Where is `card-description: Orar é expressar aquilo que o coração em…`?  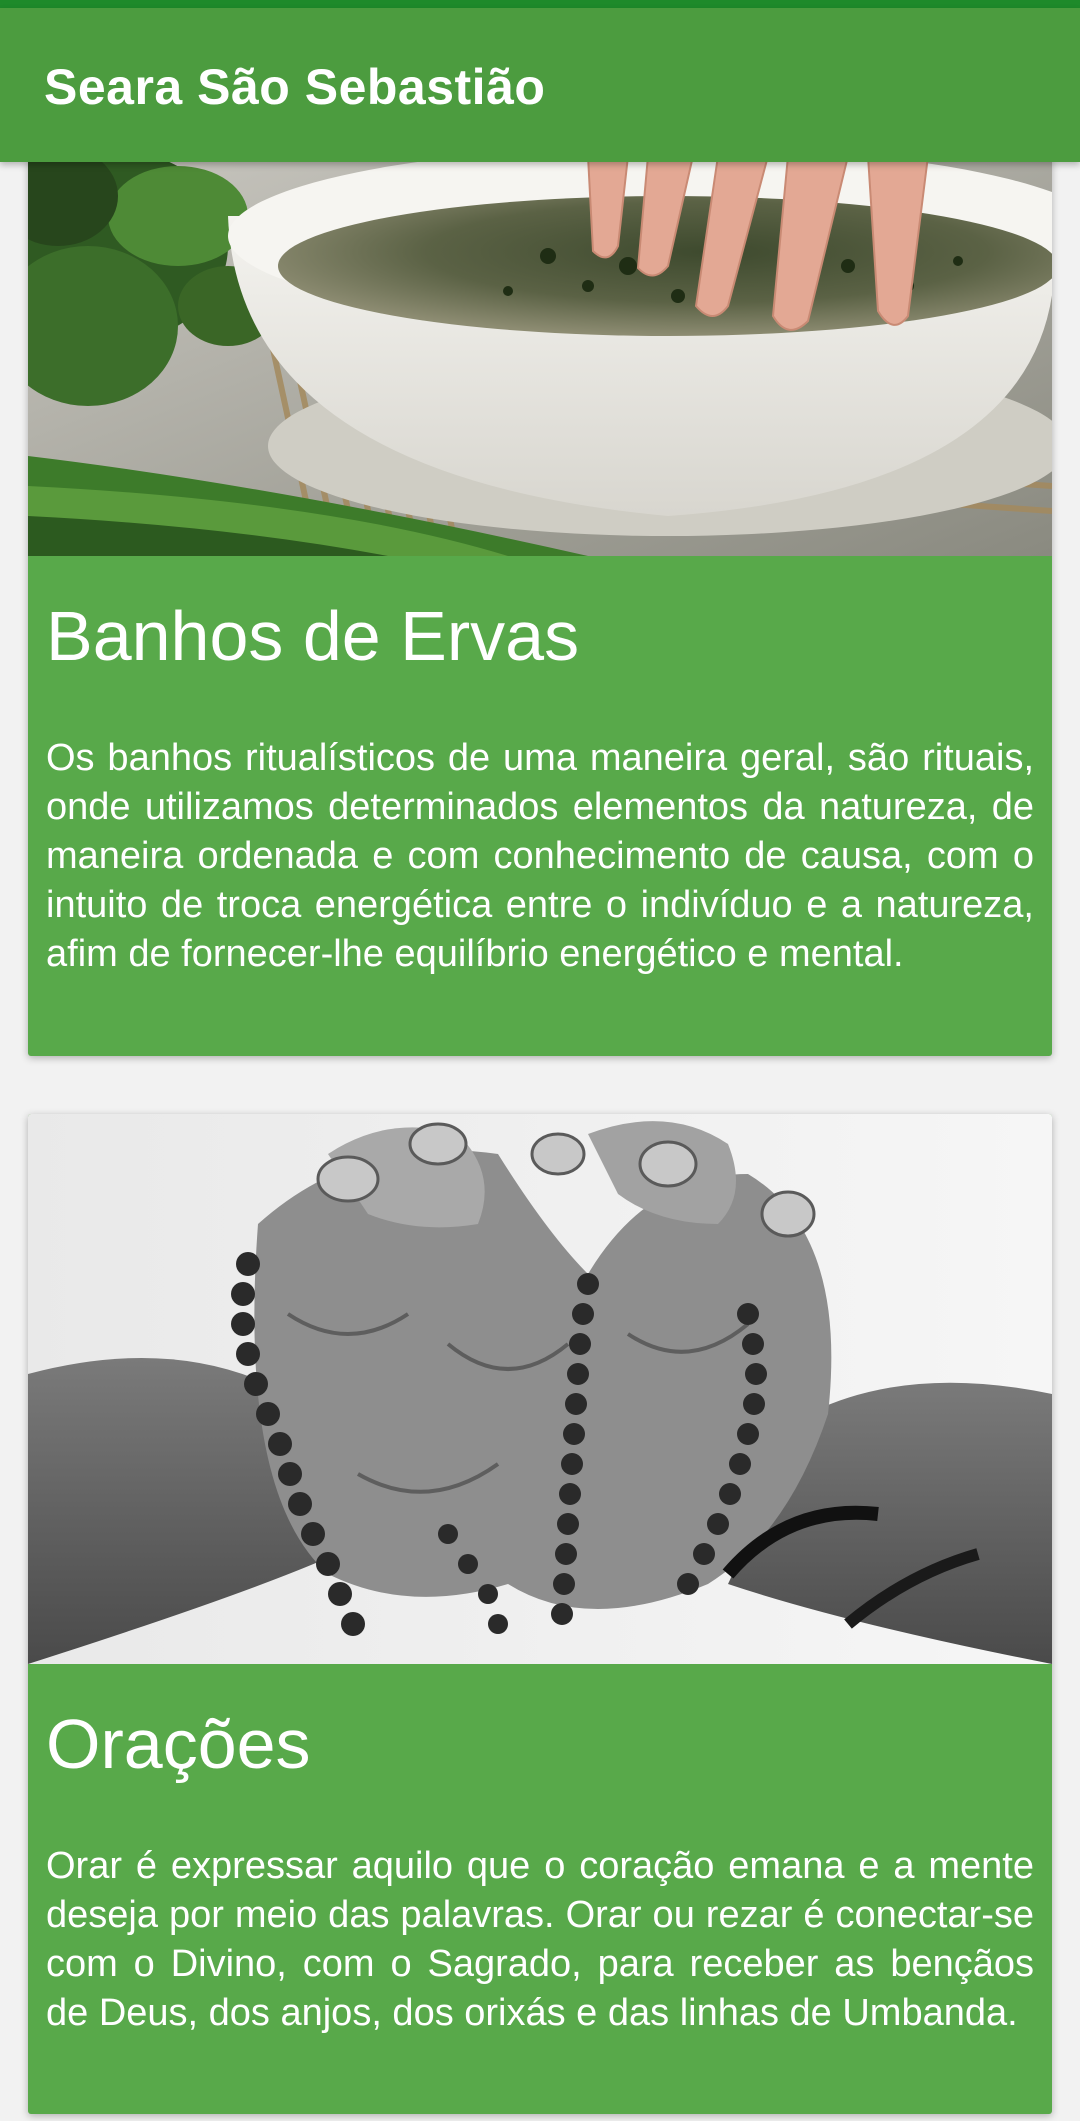
card-description: Orar é expressar aquilo que o coração em… is located at coordinates (540, 1939).